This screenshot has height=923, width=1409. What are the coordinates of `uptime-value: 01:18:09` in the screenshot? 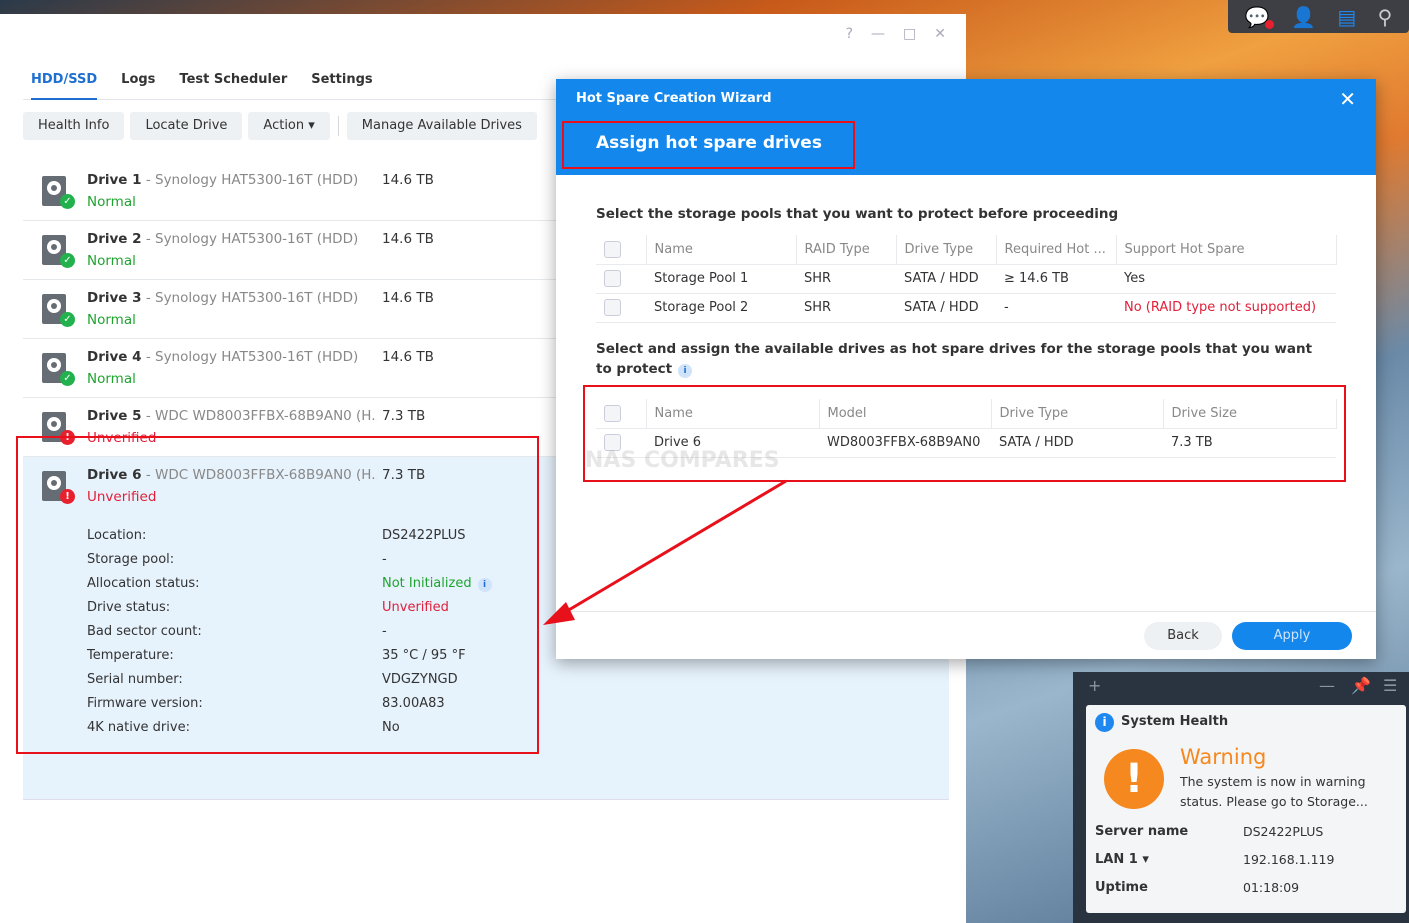 It's located at (1271, 887).